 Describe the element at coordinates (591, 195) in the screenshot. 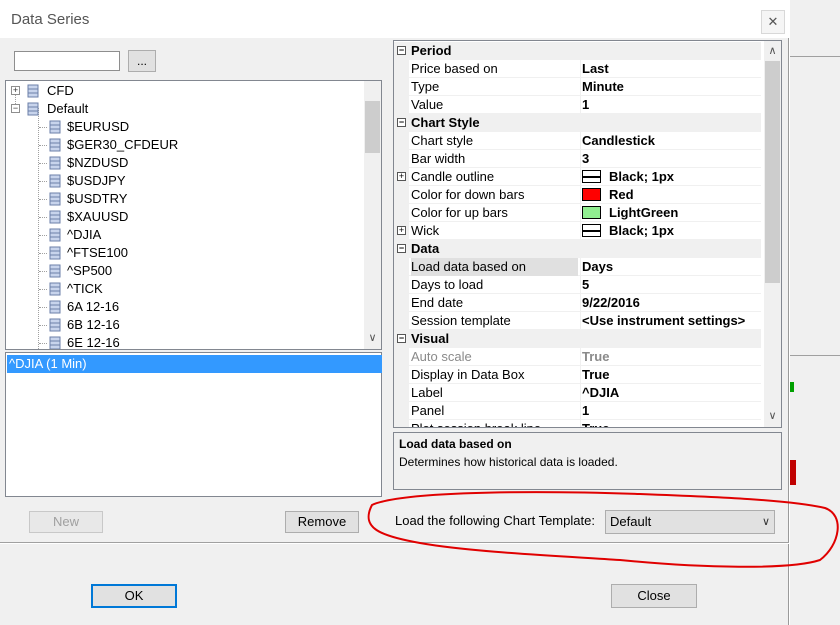

I see `color-swatch-red` at that location.